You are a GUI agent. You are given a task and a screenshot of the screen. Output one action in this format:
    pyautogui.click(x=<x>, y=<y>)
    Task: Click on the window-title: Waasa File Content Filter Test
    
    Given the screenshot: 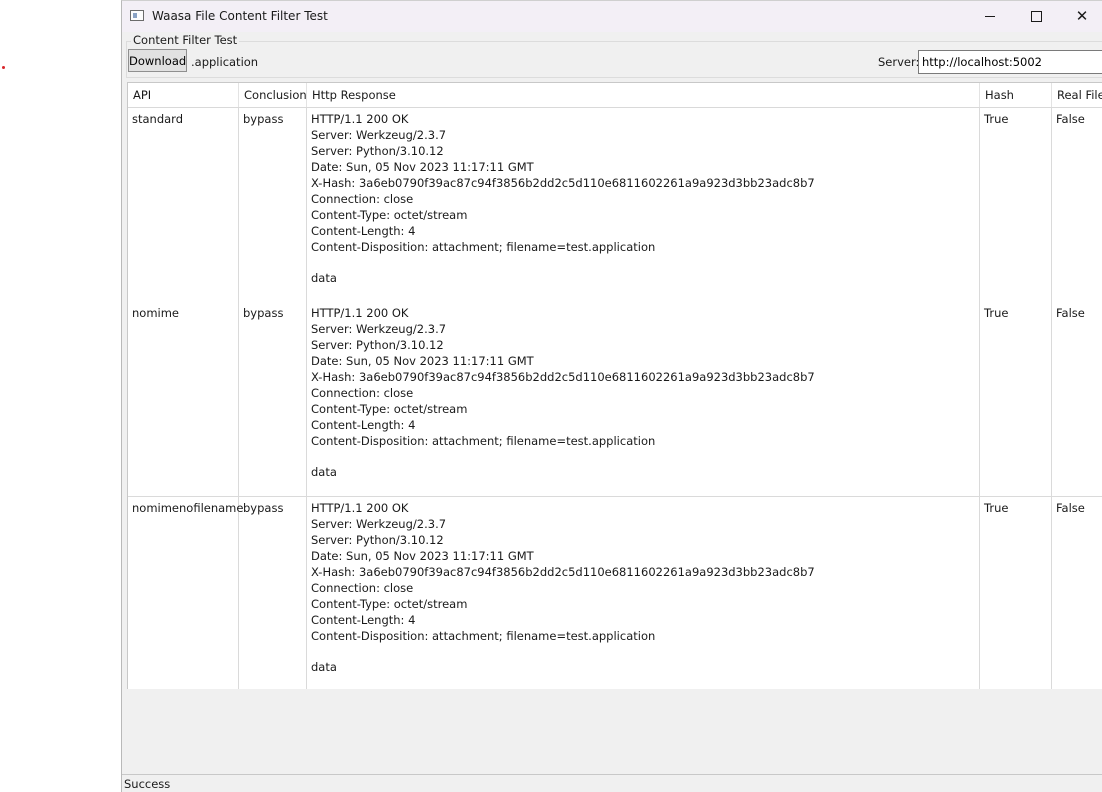 What is the action you would take?
    pyautogui.click(x=240, y=16)
    